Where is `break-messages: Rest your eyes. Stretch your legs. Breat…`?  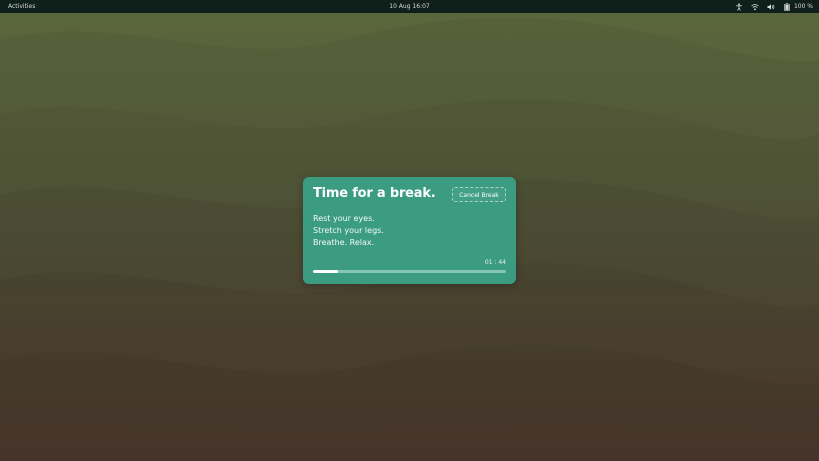 break-messages: Rest your eyes. Stretch your legs. Breat… is located at coordinates (348, 231).